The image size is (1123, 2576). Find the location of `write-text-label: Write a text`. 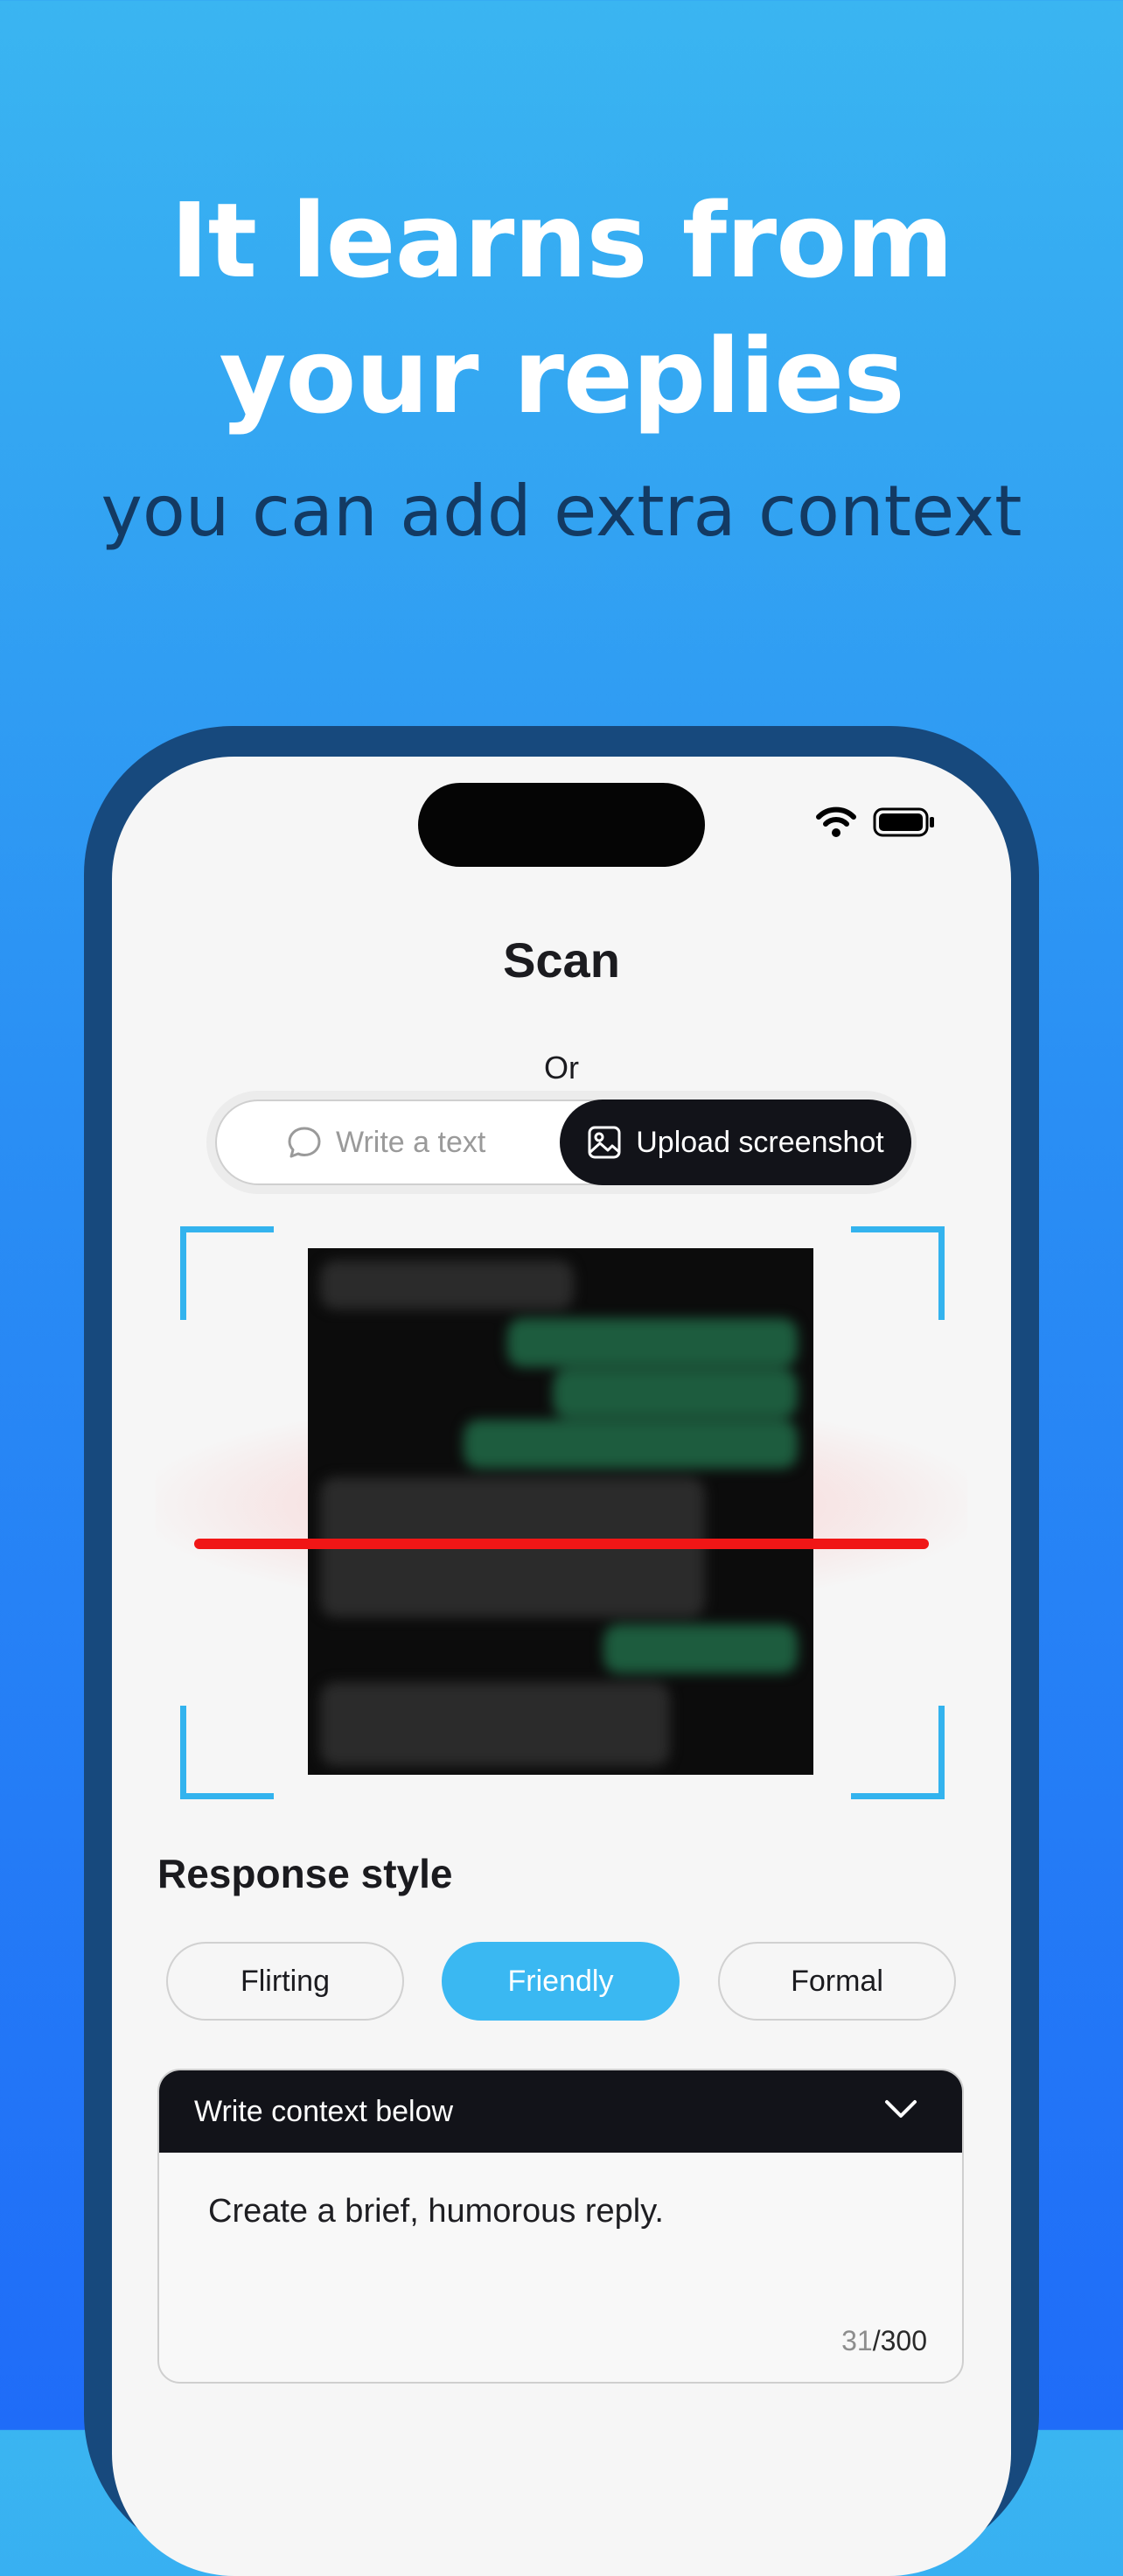

write-text-label: Write a text is located at coordinates (411, 1142).